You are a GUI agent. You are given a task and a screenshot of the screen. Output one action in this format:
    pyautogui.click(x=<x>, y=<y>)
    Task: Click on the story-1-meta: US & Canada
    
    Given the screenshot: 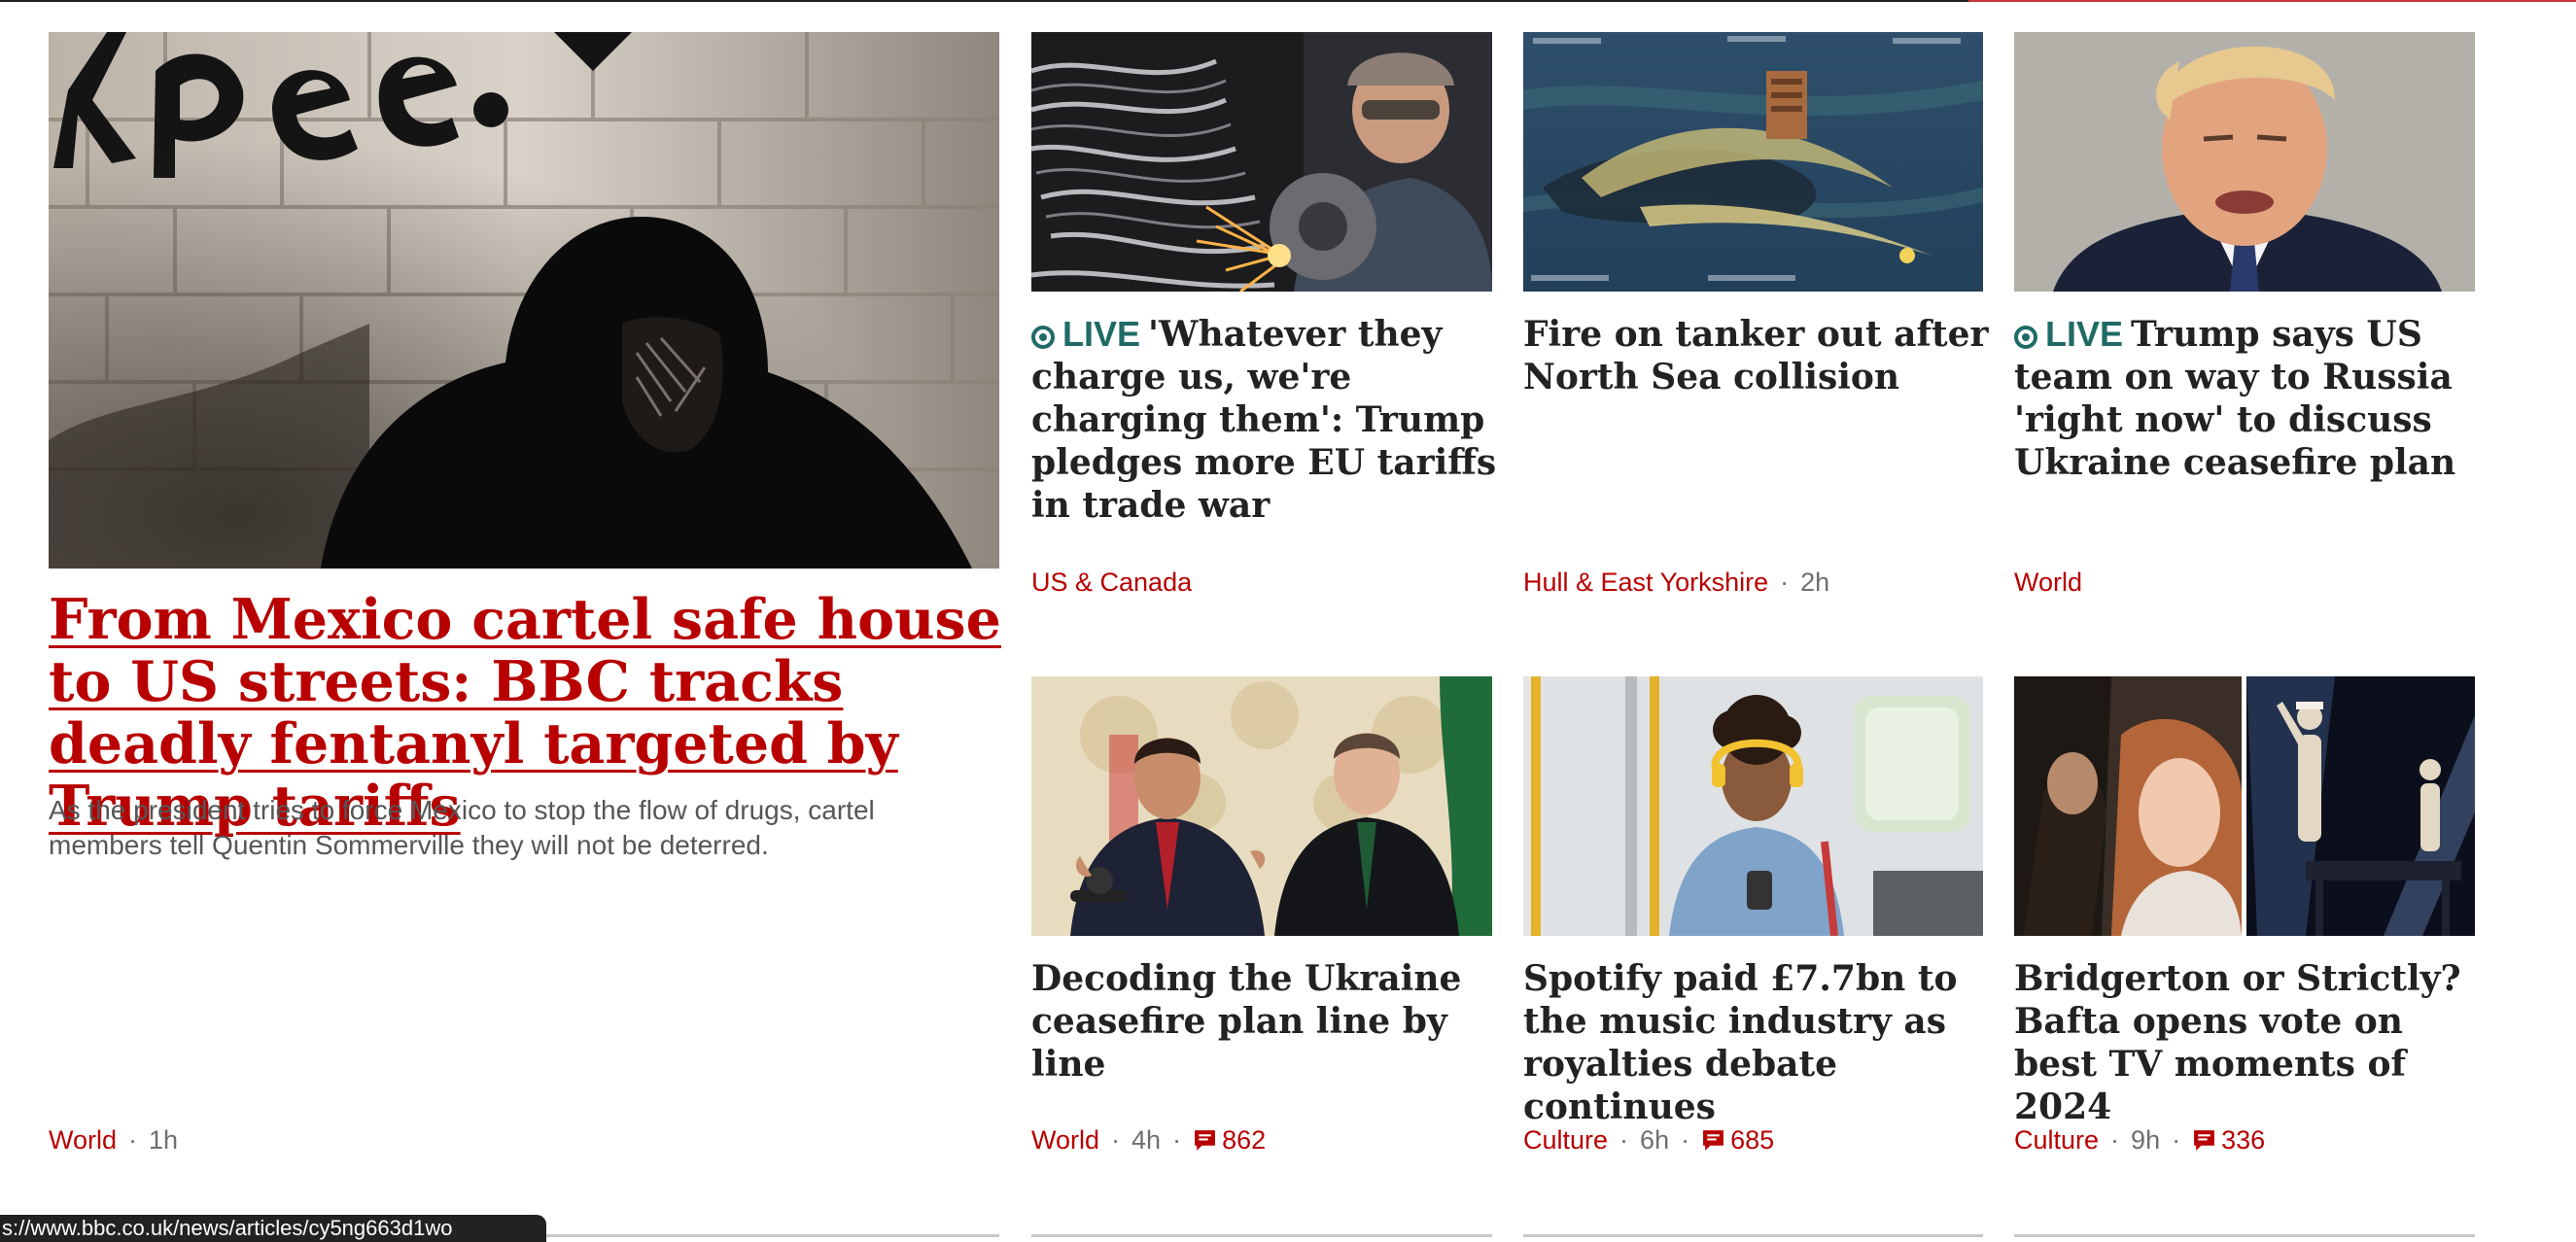 What is the action you would take?
    pyautogui.click(x=1111, y=583)
    